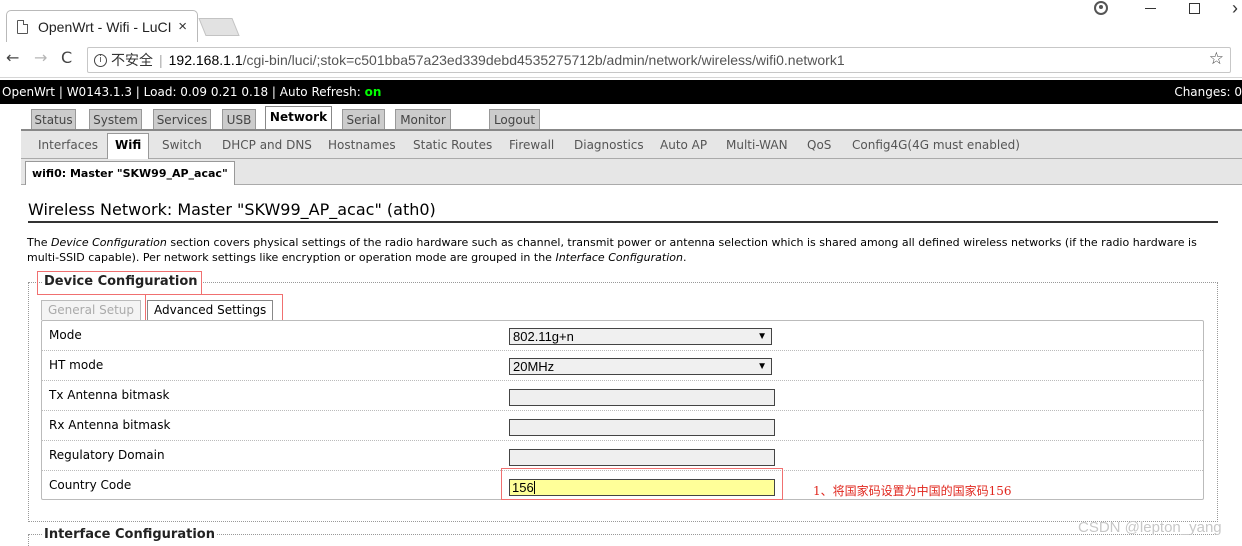  Describe the element at coordinates (642, 397) in the screenshot. I see `tx-antenna-input` at that location.